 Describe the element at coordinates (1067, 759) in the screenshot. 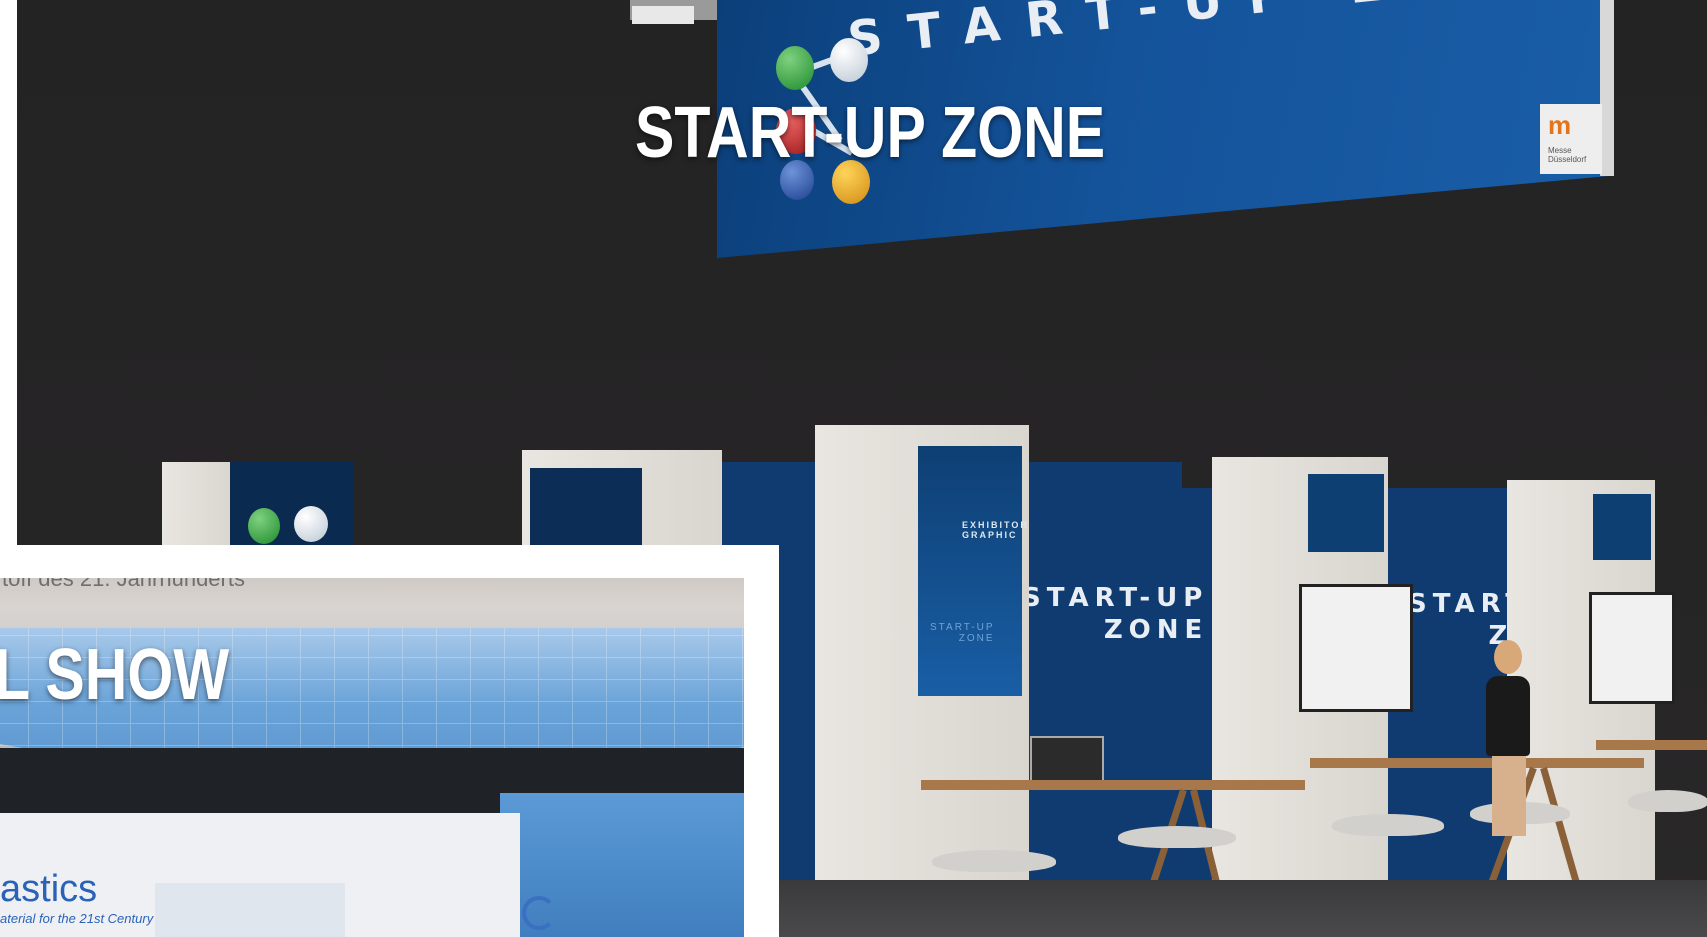

I see `laptop` at that location.